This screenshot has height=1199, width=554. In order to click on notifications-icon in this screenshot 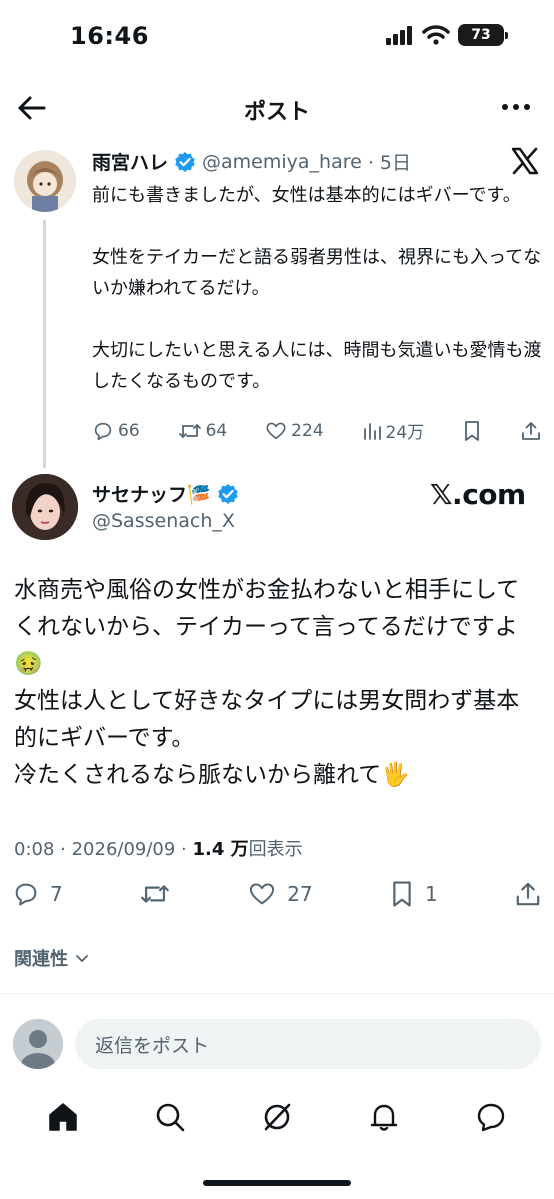, I will do `click(384, 1117)`.